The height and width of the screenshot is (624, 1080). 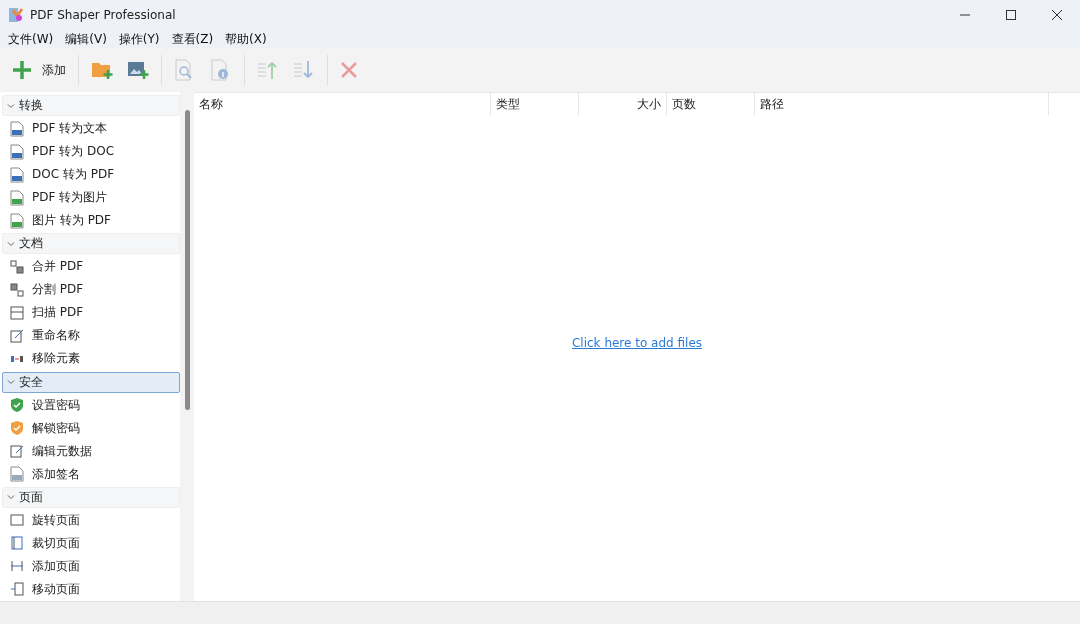 I want to click on scanner-icon, so click(x=17, y=312).